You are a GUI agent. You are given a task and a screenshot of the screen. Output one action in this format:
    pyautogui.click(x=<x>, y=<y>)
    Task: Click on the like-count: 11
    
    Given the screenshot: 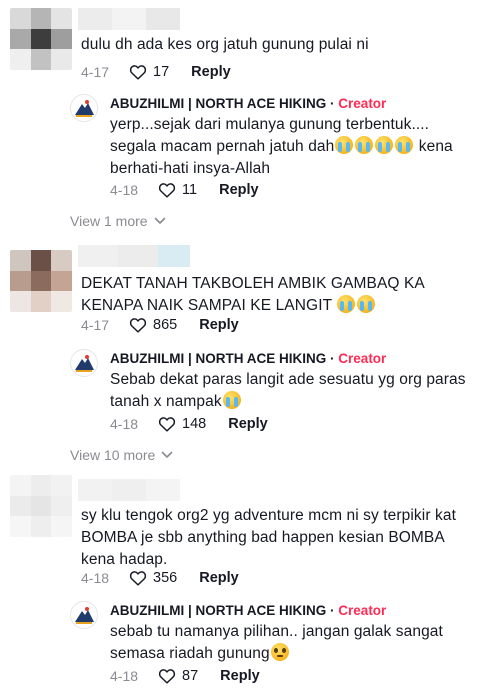 What is the action you would take?
    pyautogui.click(x=190, y=190)
    